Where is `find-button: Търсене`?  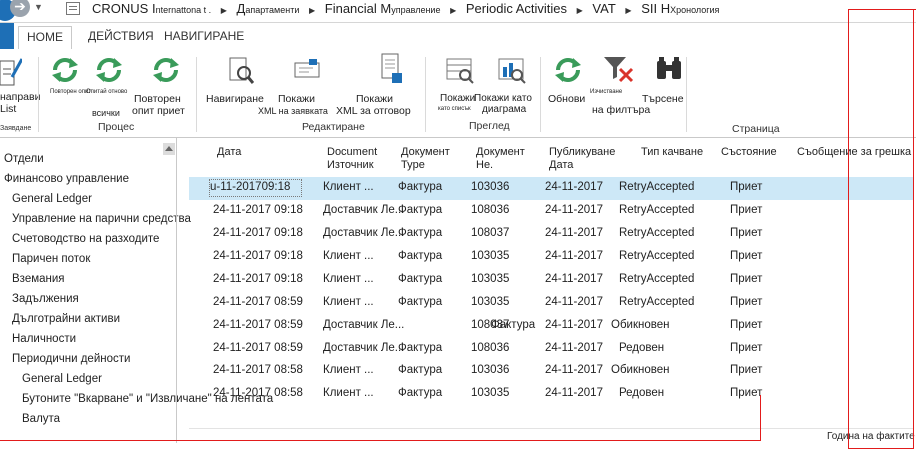 find-button: Търсене is located at coordinates (664, 80).